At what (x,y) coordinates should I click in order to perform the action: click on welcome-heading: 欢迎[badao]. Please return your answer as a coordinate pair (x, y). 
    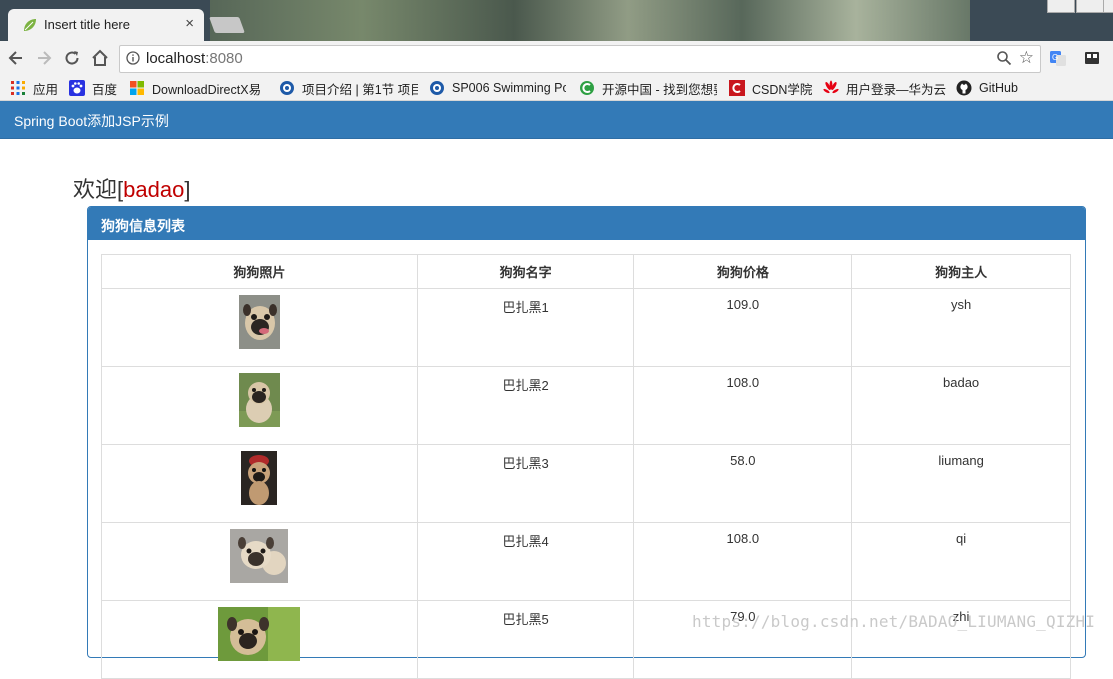
    Looking at the image, I should click on (131, 188).